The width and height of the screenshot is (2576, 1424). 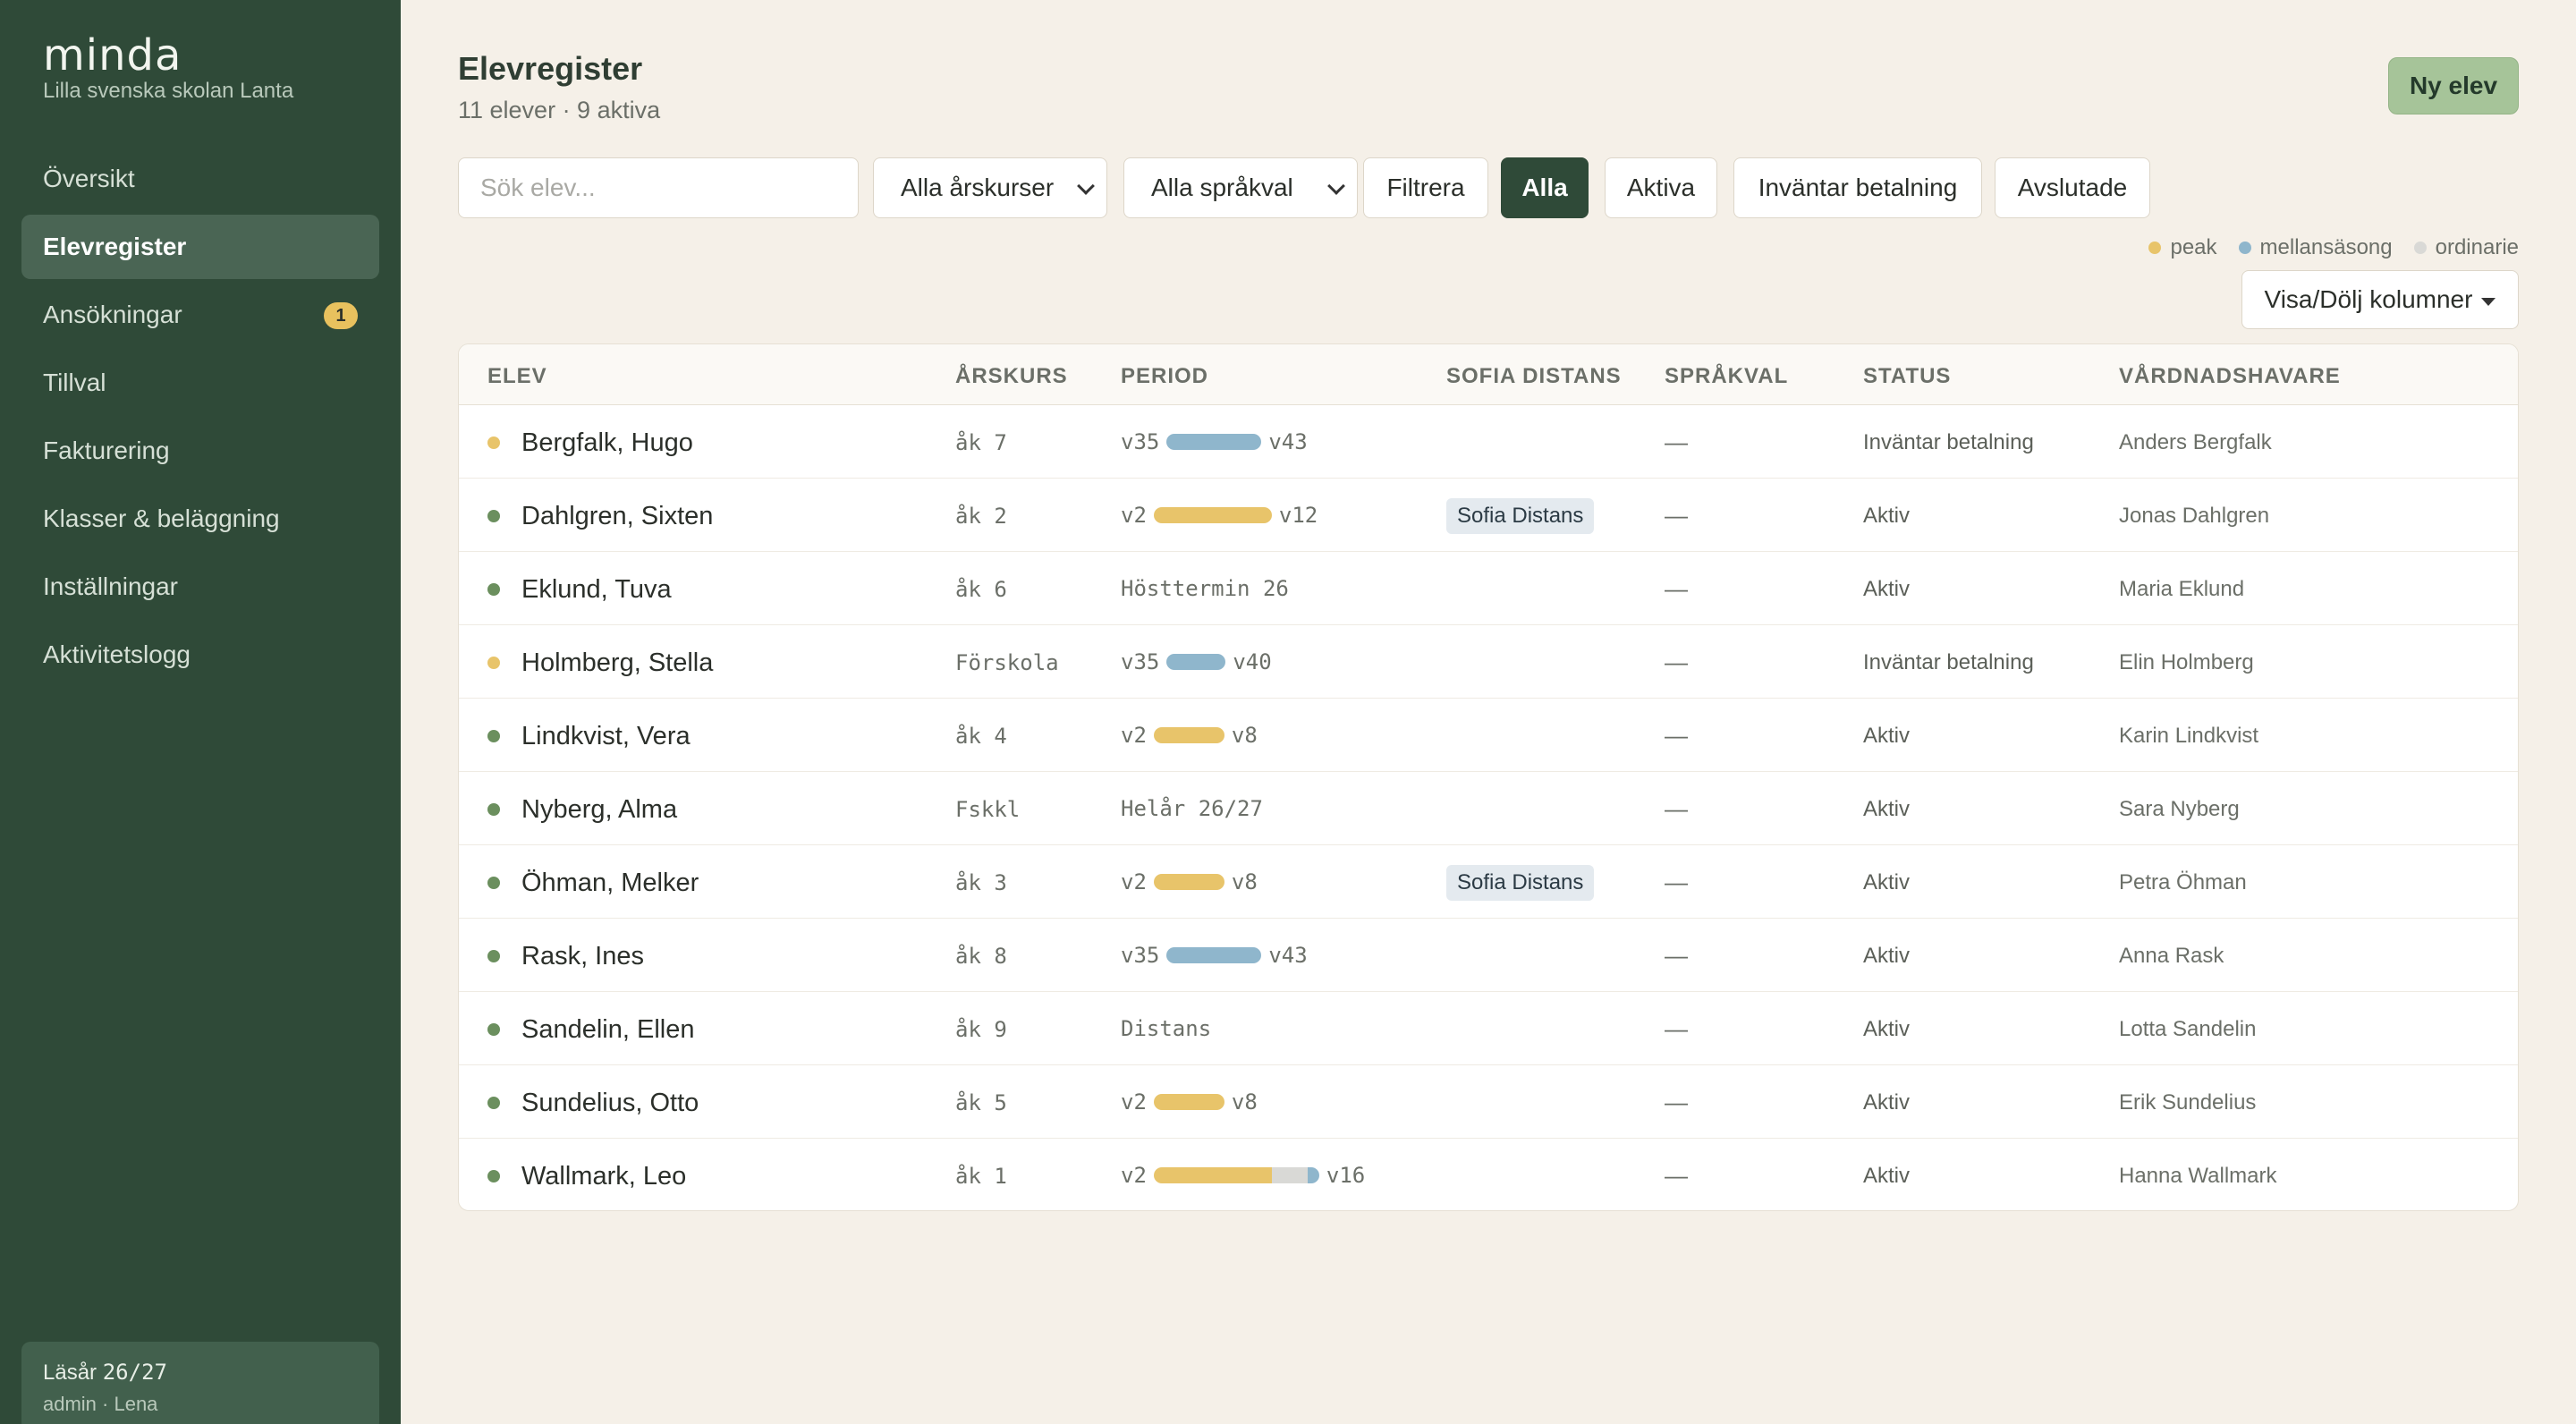 What do you see at coordinates (981, 882) in the screenshot?
I see `student-grade: åk 3` at bounding box center [981, 882].